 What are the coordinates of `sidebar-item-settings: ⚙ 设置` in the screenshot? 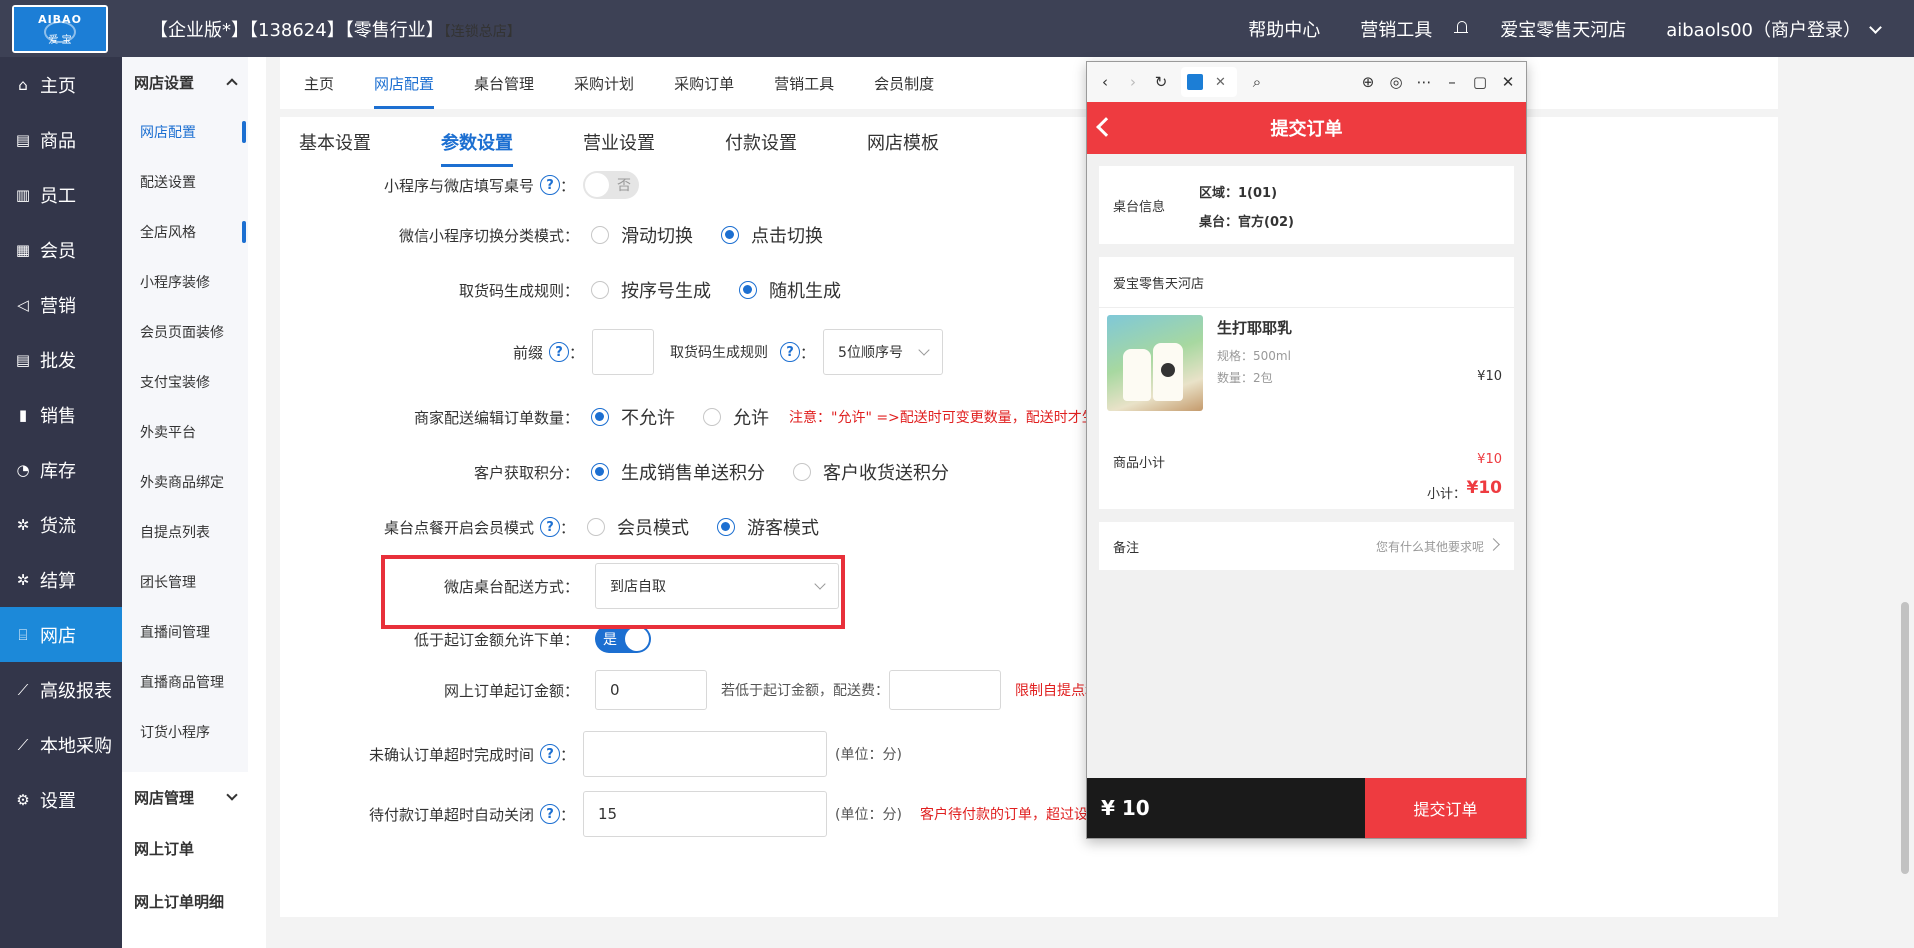 It's located at (61, 799).